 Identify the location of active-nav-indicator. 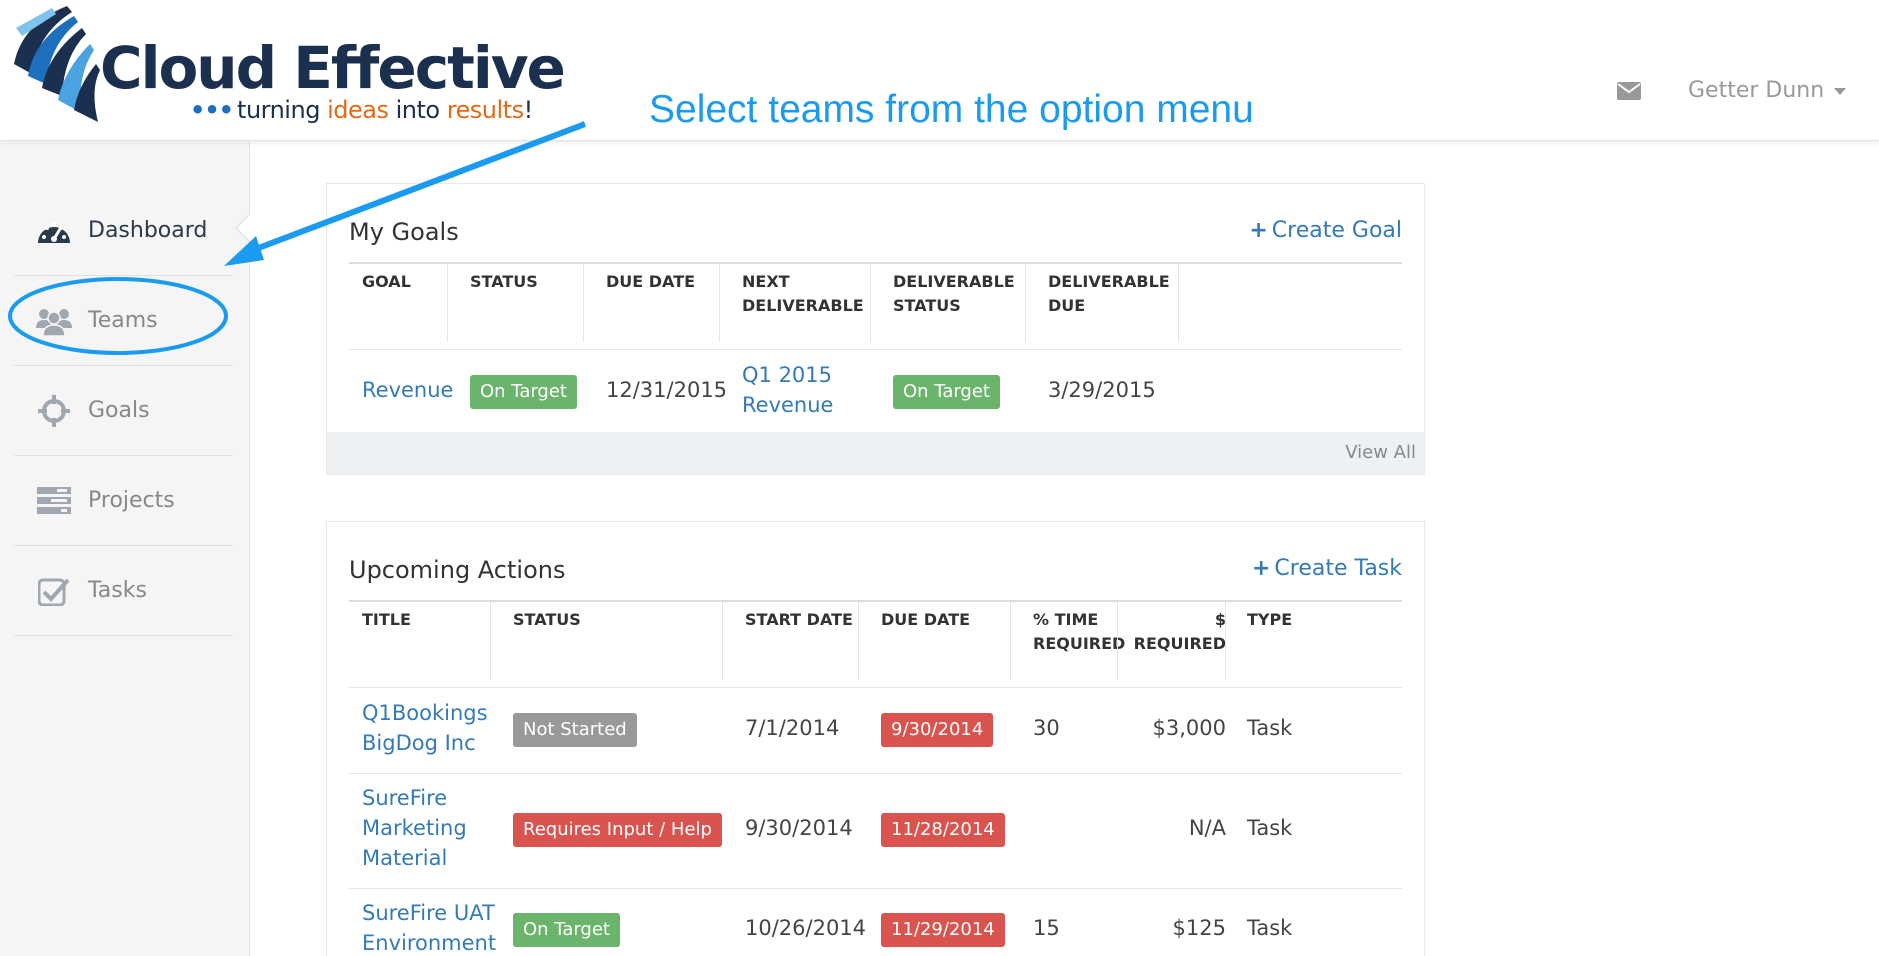
(244, 228).